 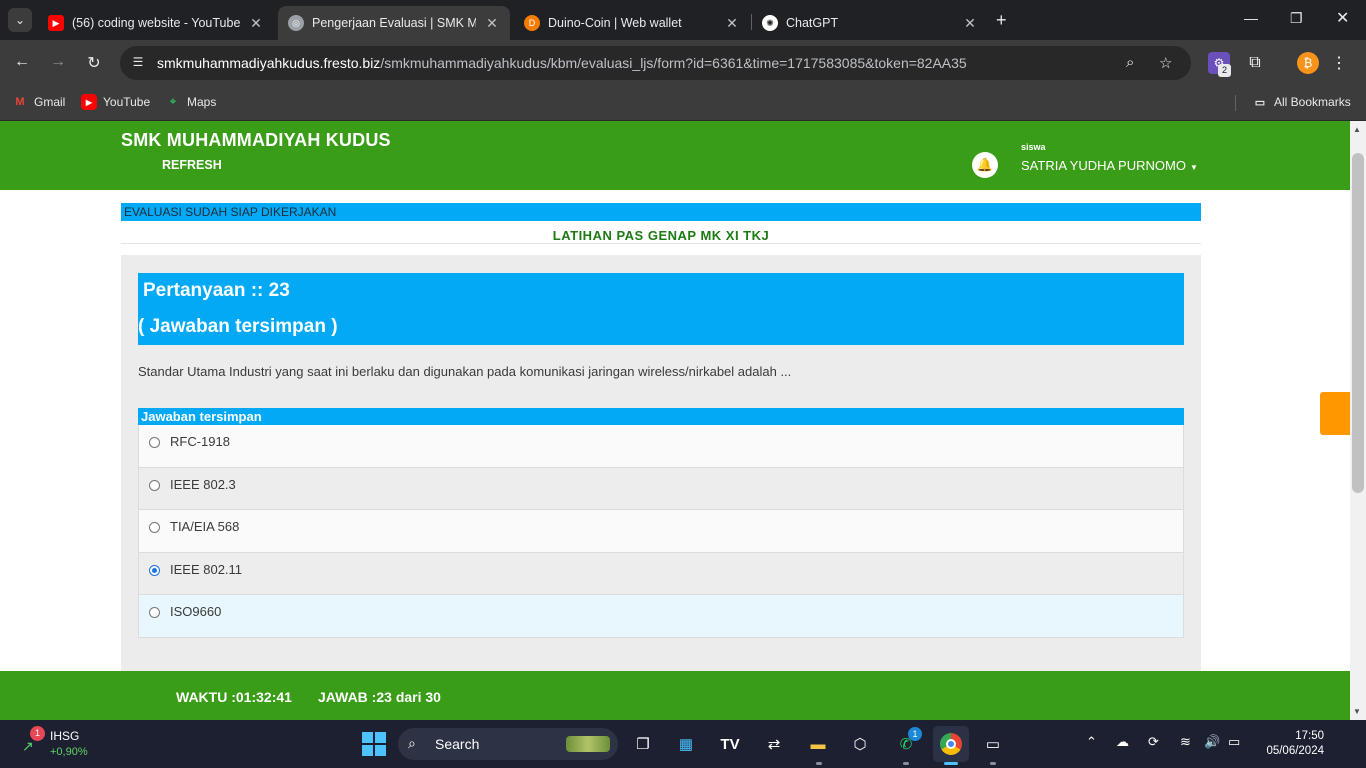 I want to click on tab-youtube: ▶ (56) coding website - YouTube ✕, so click(x=156, y=23).